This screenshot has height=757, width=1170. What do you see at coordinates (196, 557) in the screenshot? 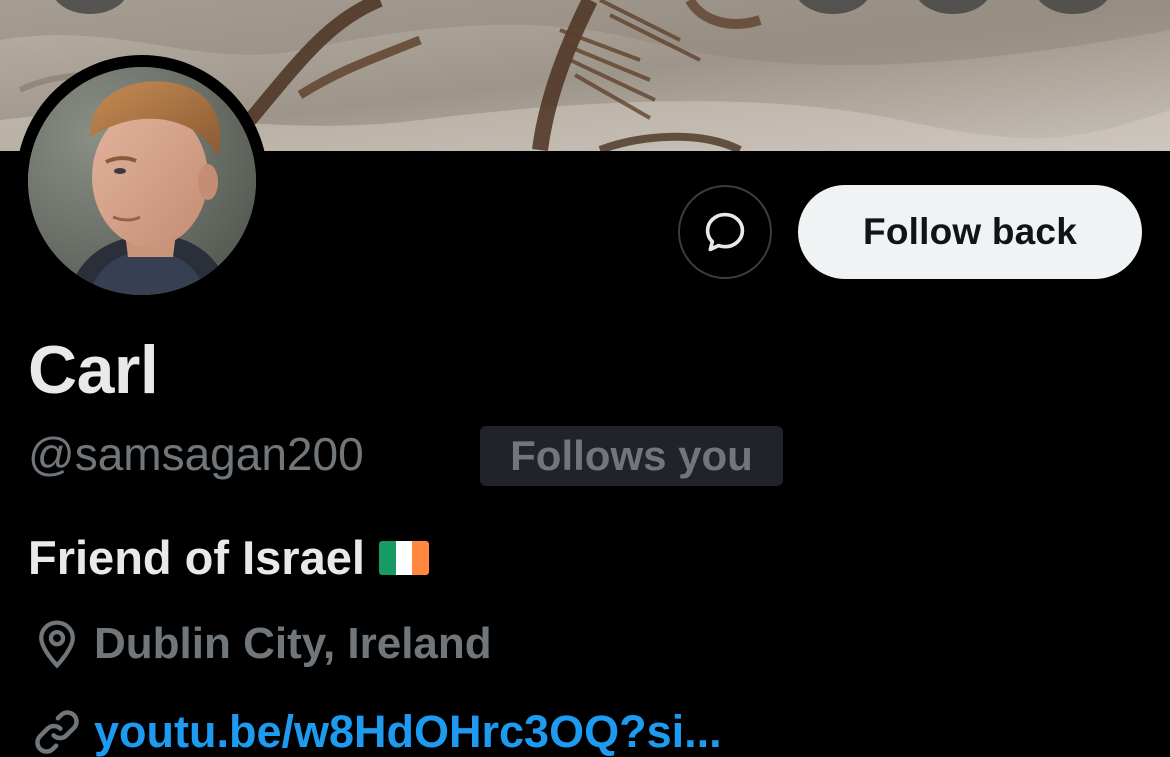
I see `bio-text: Friend of Israel` at bounding box center [196, 557].